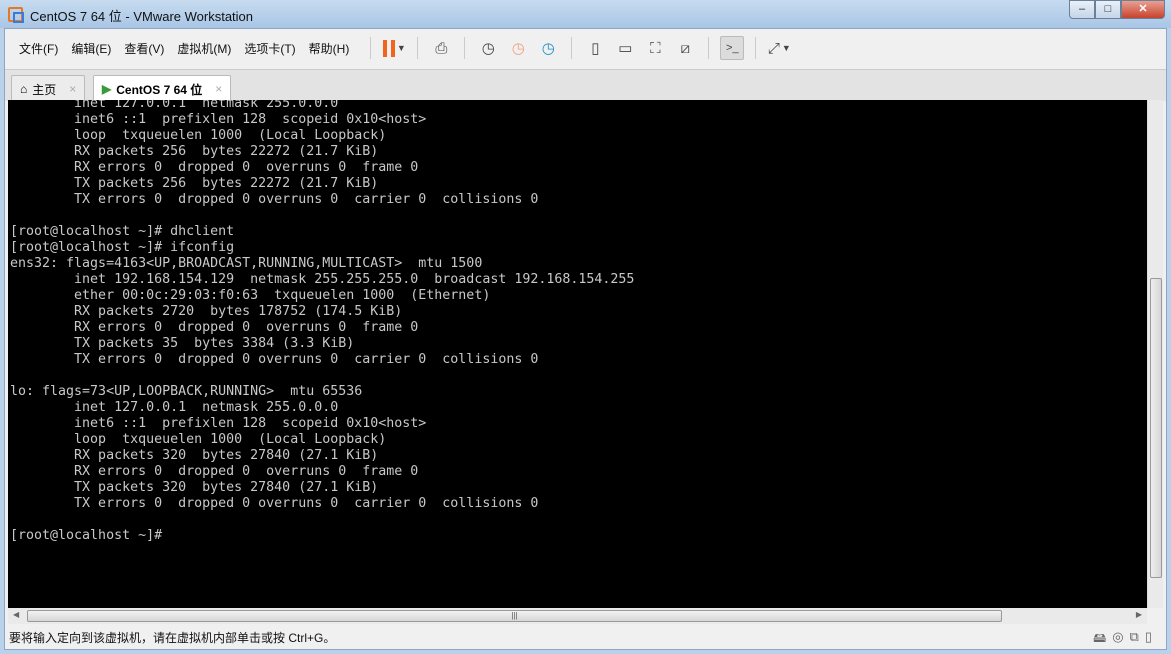 This screenshot has height=654, width=1171. What do you see at coordinates (548, 48) in the screenshot?
I see `snapshot-manager-icon: ◷` at bounding box center [548, 48].